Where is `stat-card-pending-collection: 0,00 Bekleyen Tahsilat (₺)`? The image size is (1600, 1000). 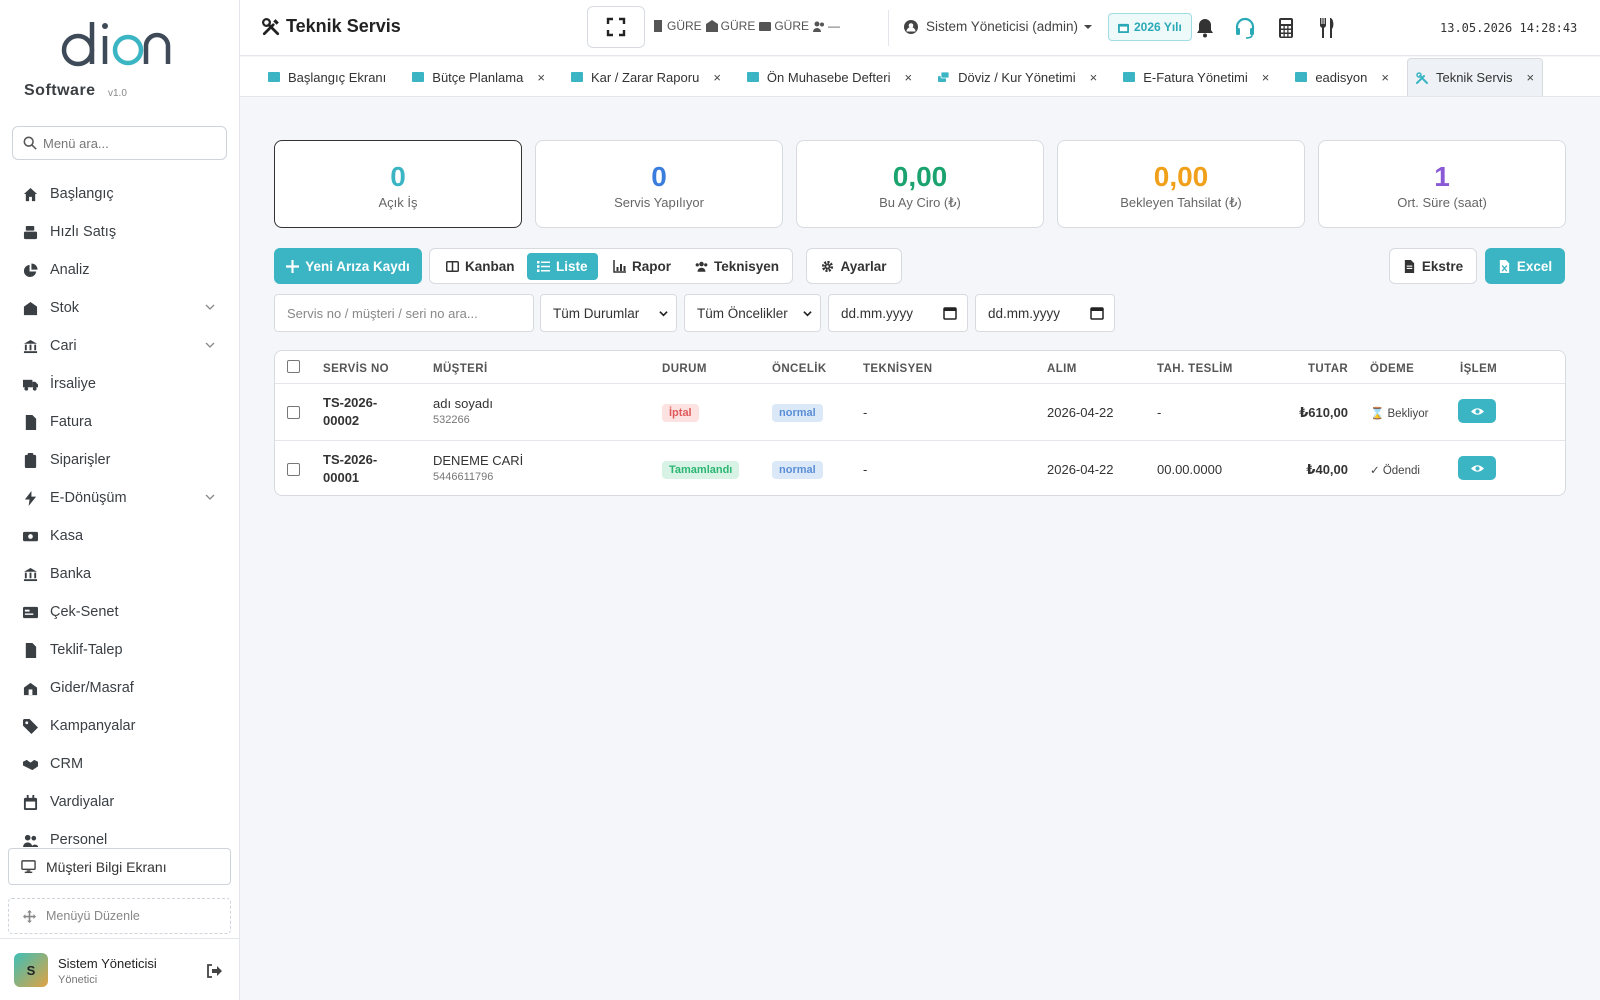 stat-card-pending-collection: 0,00 Bekleyen Tahsilat (₺) is located at coordinates (1181, 184).